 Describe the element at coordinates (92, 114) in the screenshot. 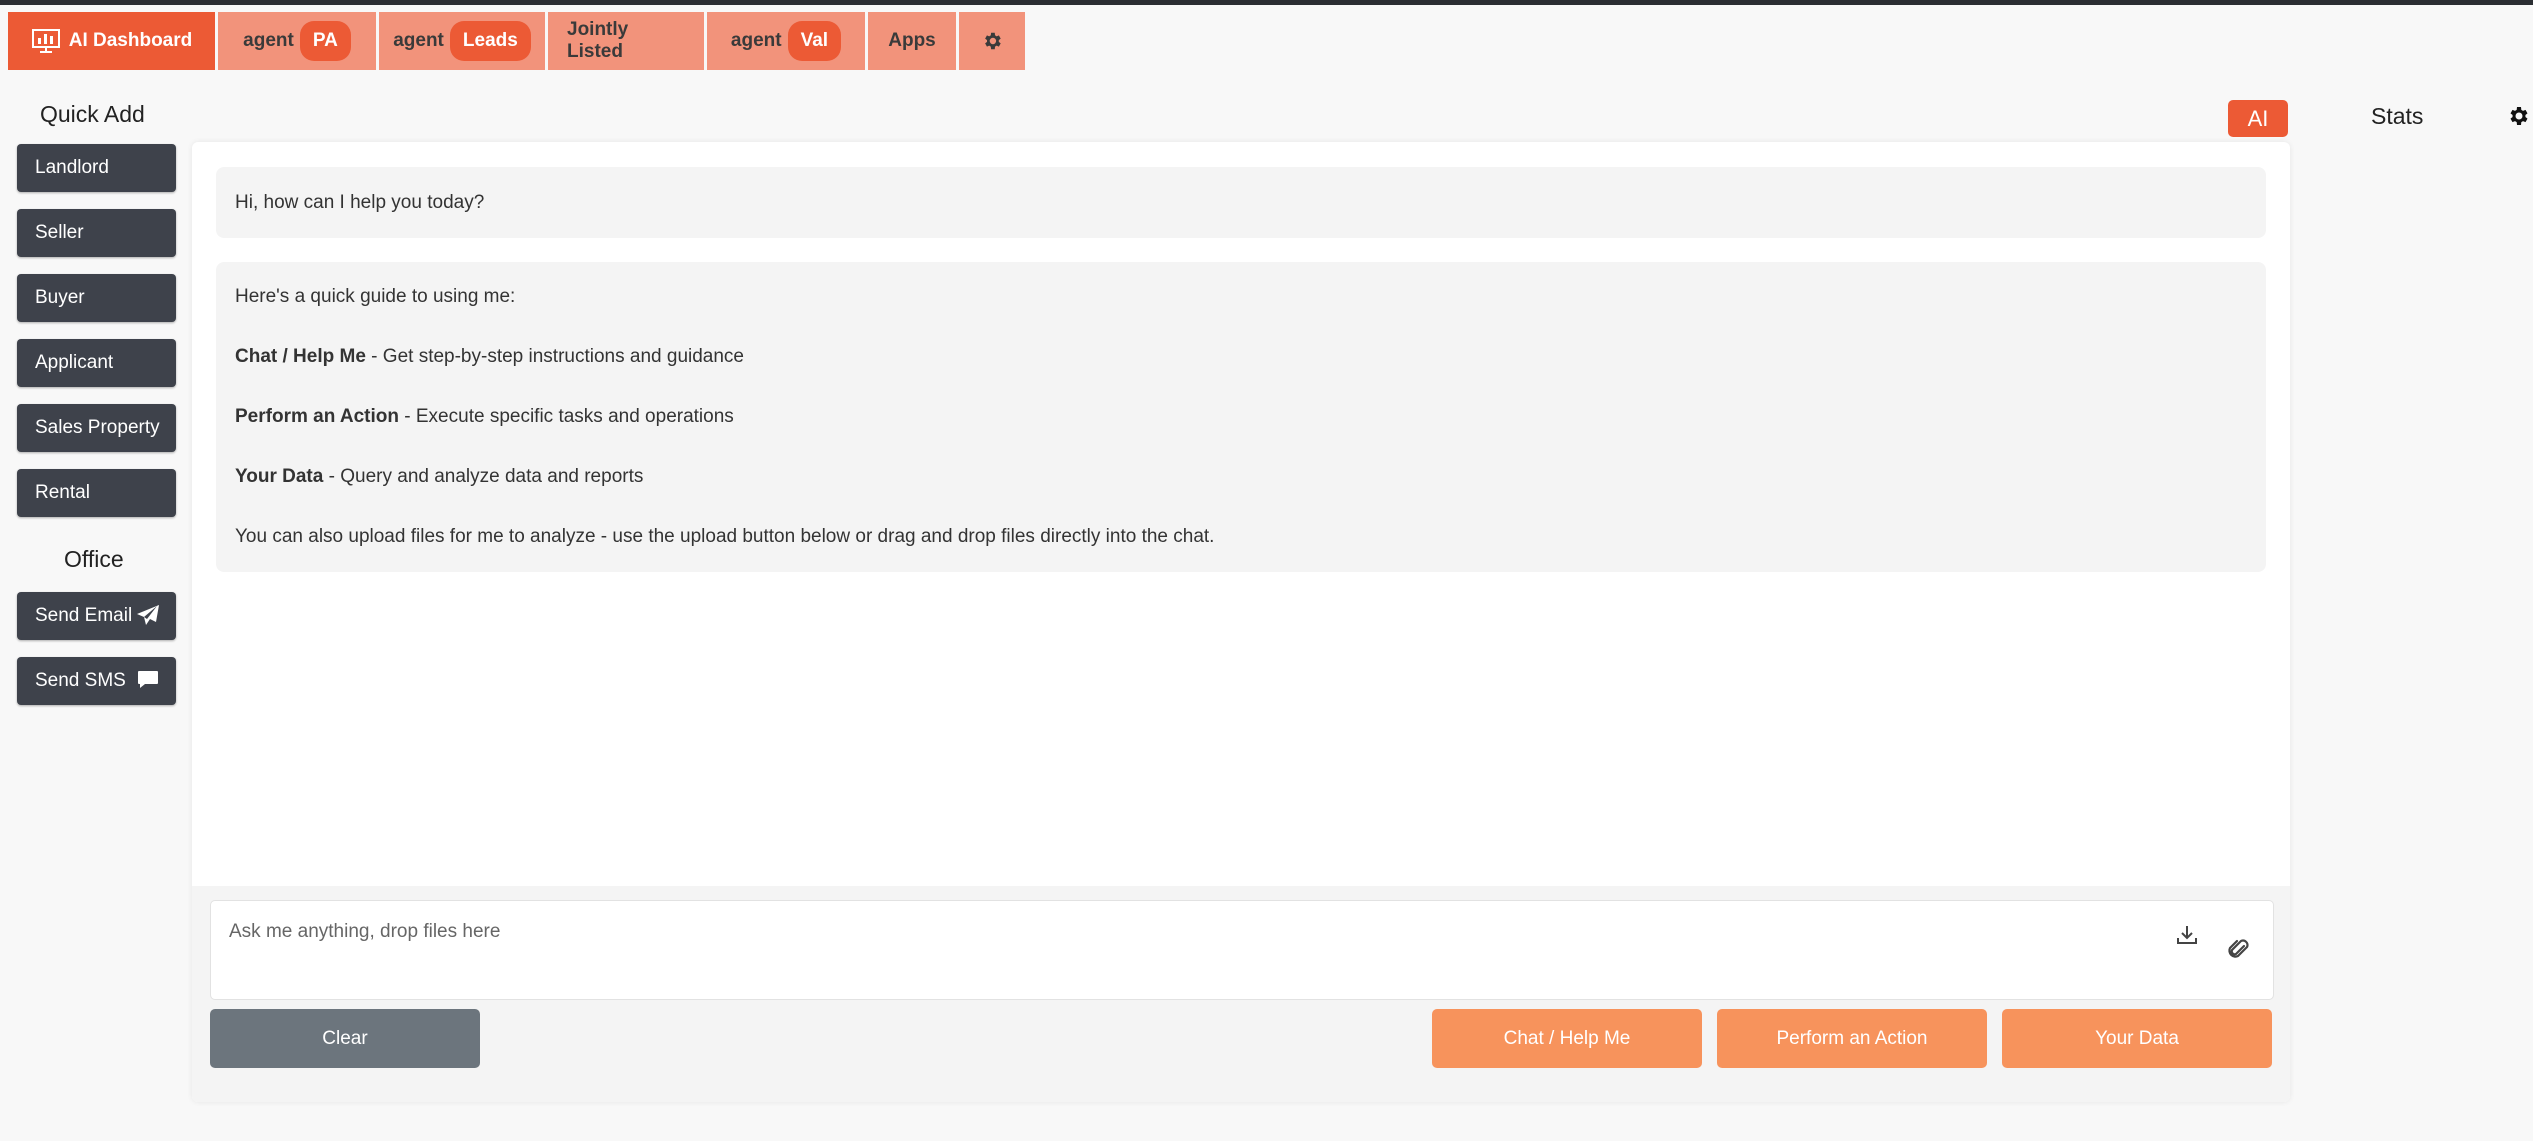

I see `quick-add-title: Quick Add` at that location.